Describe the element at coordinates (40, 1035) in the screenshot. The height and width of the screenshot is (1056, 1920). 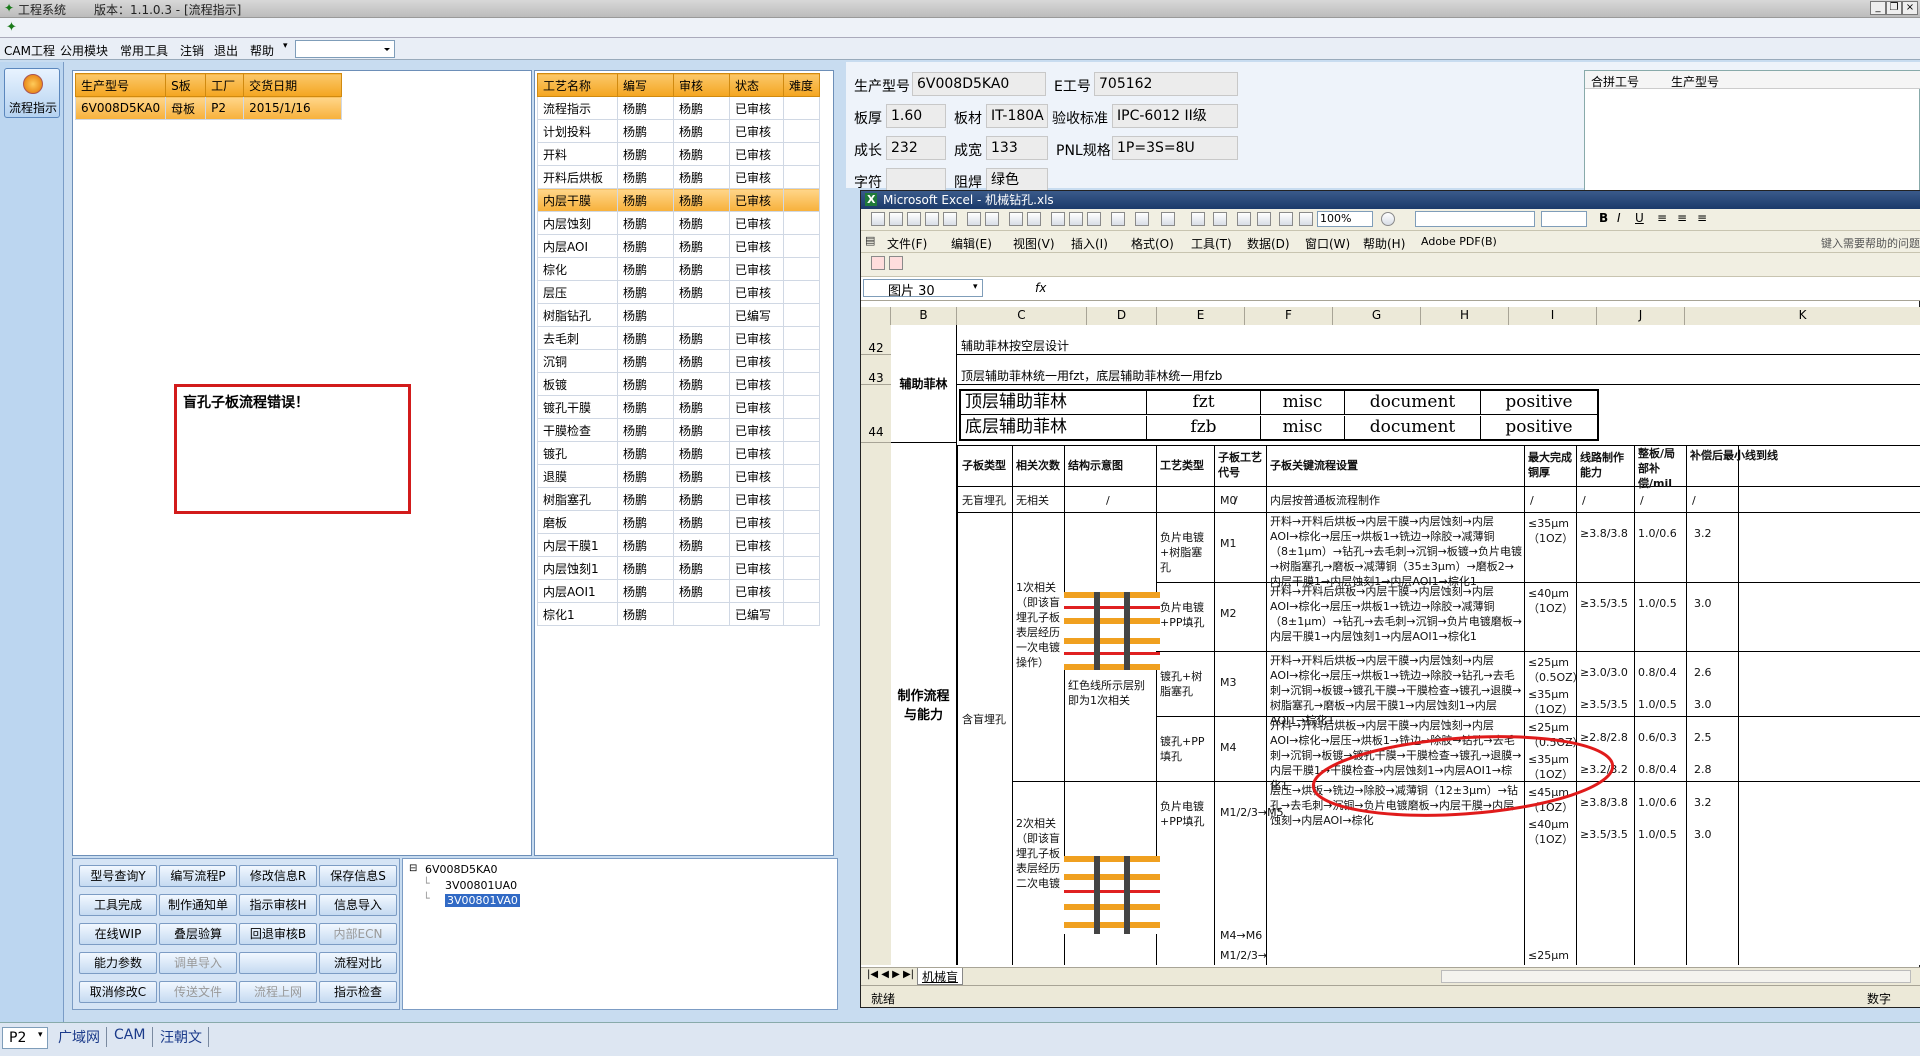
I see `plant-dropdown-icon: ▾` at that location.